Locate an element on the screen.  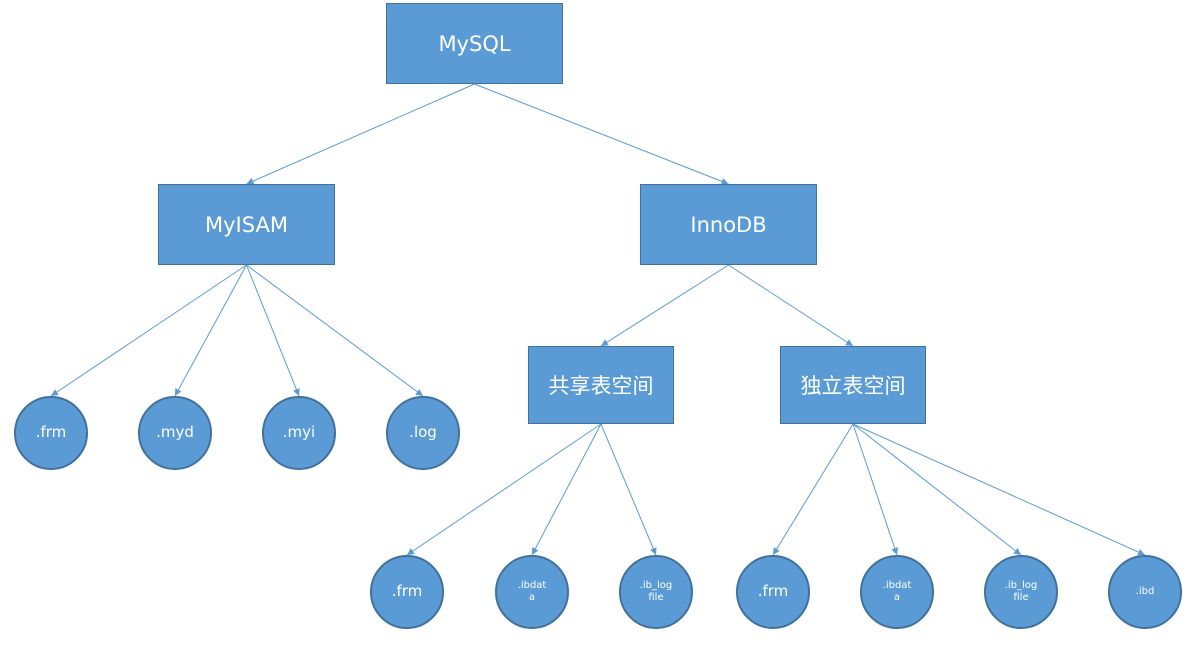
edge-myisam-to-myisam_frm is located at coordinates (148, 330).